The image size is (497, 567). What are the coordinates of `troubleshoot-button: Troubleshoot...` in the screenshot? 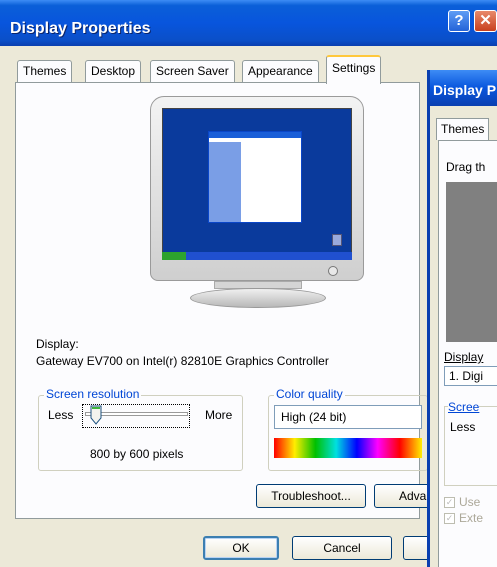 It's located at (311, 496).